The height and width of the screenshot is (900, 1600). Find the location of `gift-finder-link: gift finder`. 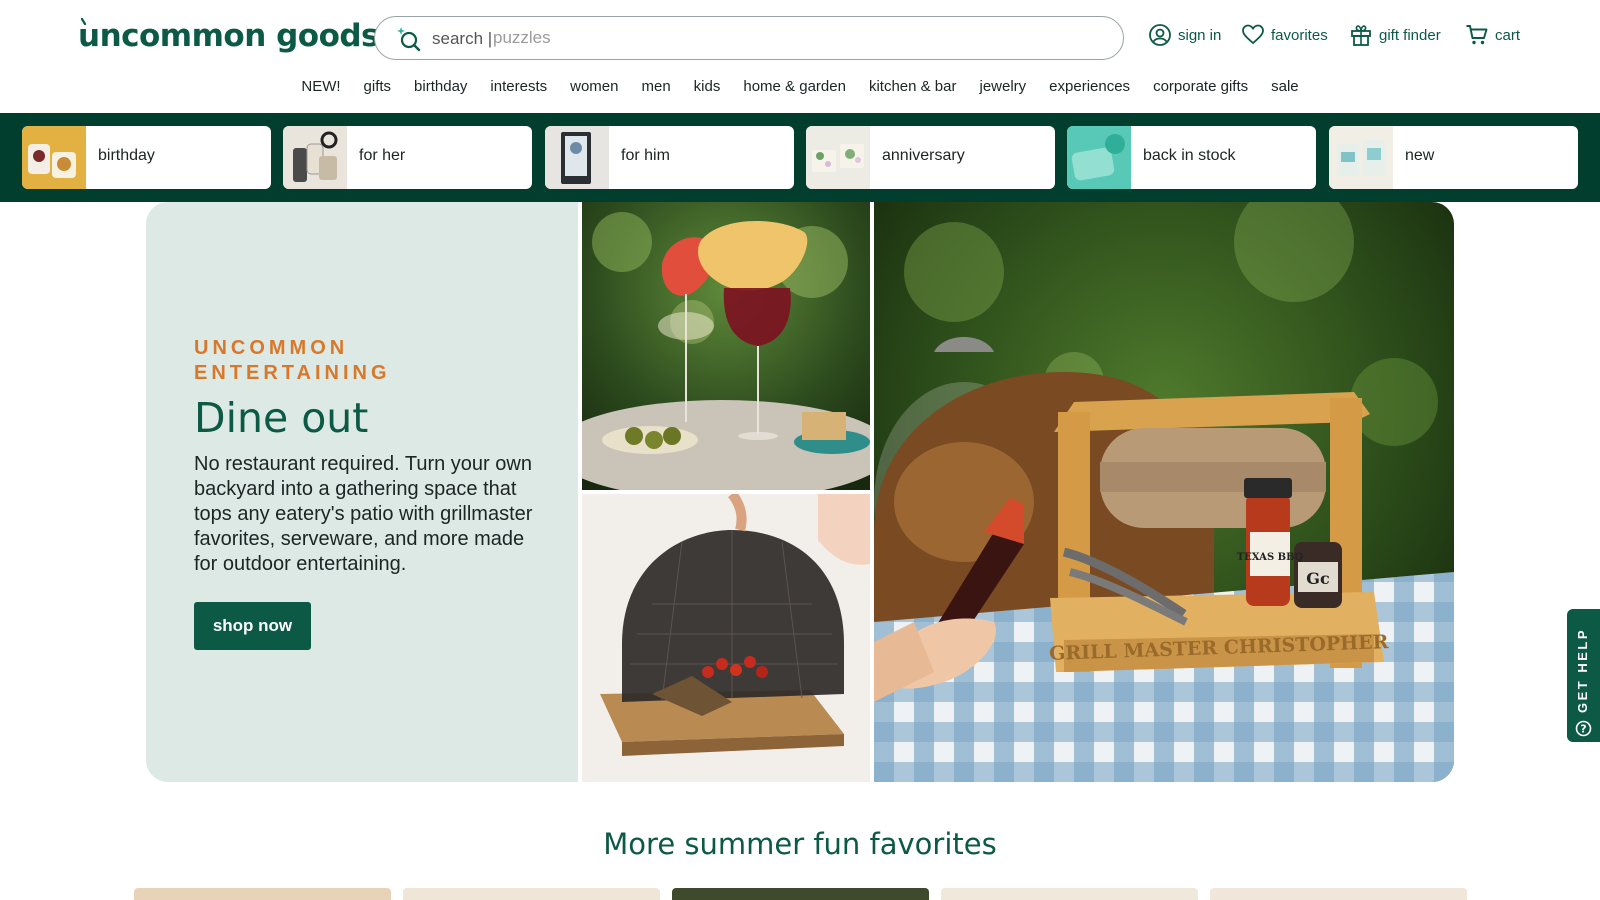

gift-finder-link: gift finder is located at coordinates (1395, 35).